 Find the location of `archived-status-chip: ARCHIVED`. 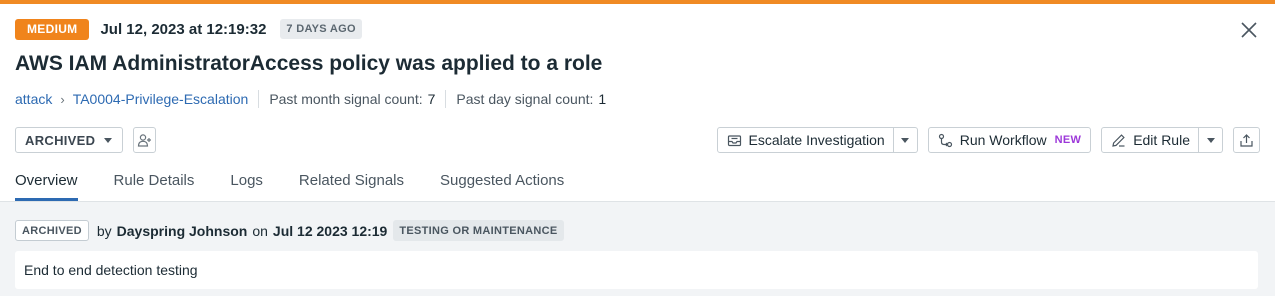

archived-status-chip: ARCHIVED is located at coordinates (52, 230).